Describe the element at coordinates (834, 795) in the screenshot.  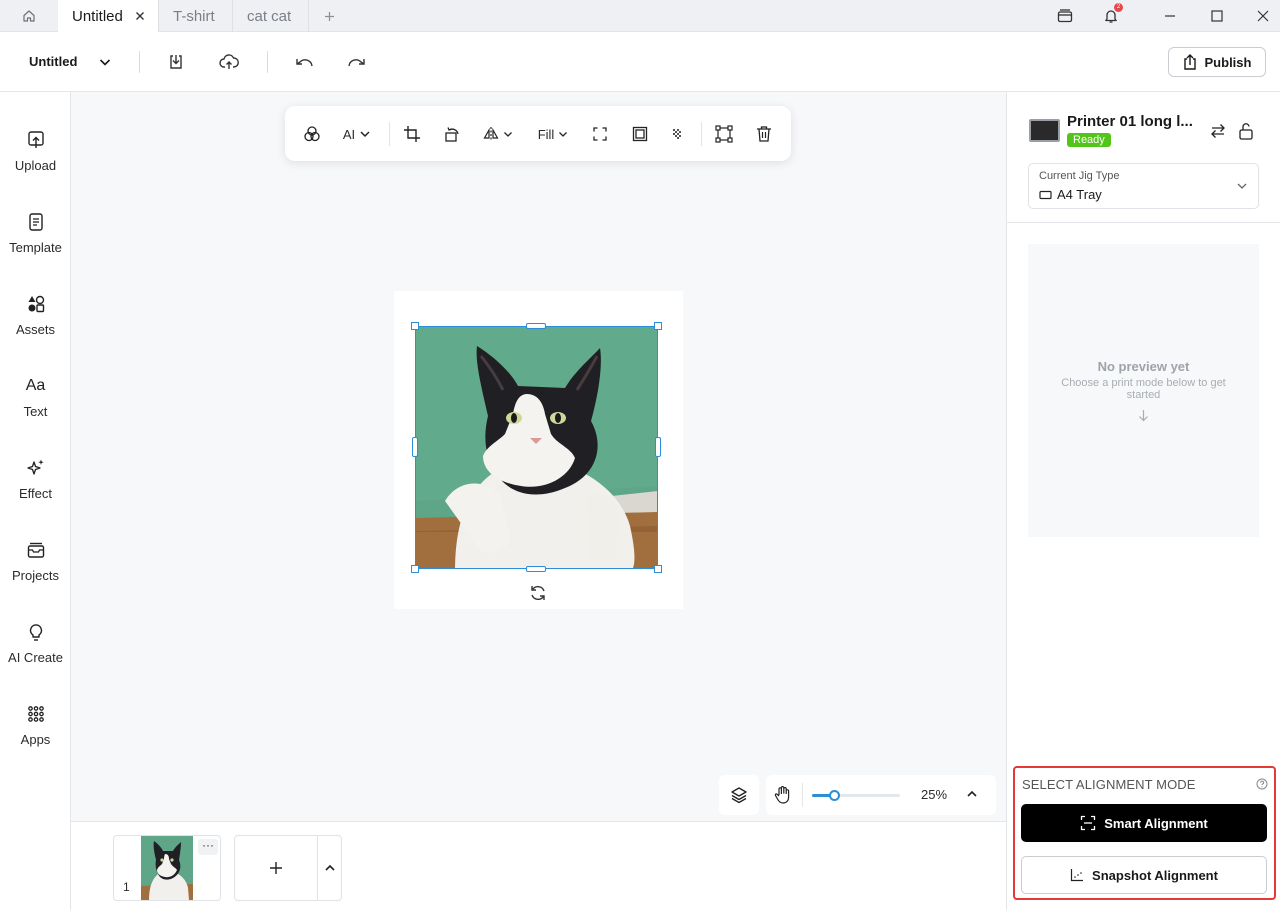
I see `zoom-slider-thumb` at that location.